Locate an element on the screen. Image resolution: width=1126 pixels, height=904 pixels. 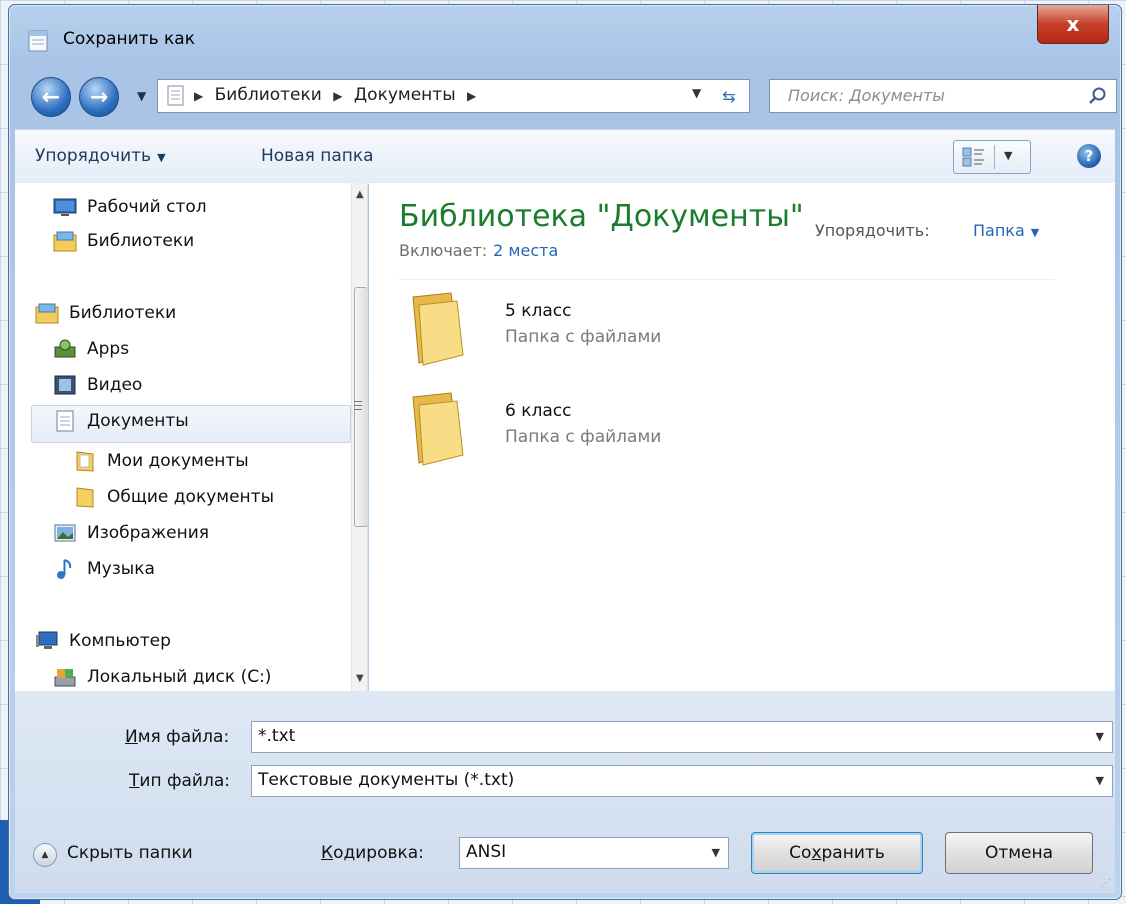
filetype-dropdown-icon: ▼ is located at coordinates (1100, 780).